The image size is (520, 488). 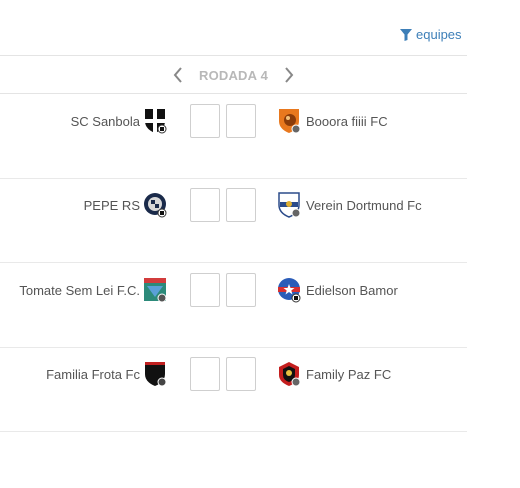 What do you see at coordinates (79, 290) in the screenshot?
I see `home-team-name: Tomate Sem Lei F.C.` at bounding box center [79, 290].